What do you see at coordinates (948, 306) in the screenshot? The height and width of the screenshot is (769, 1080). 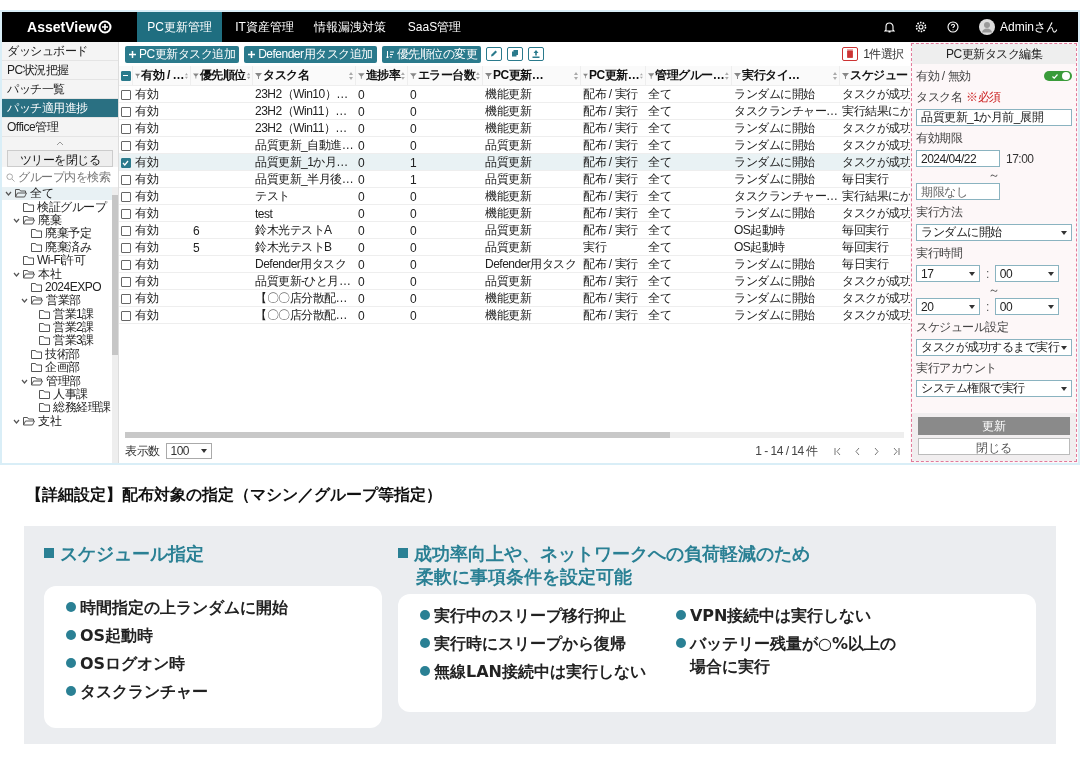 I see `hour-select: 20` at bounding box center [948, 306].